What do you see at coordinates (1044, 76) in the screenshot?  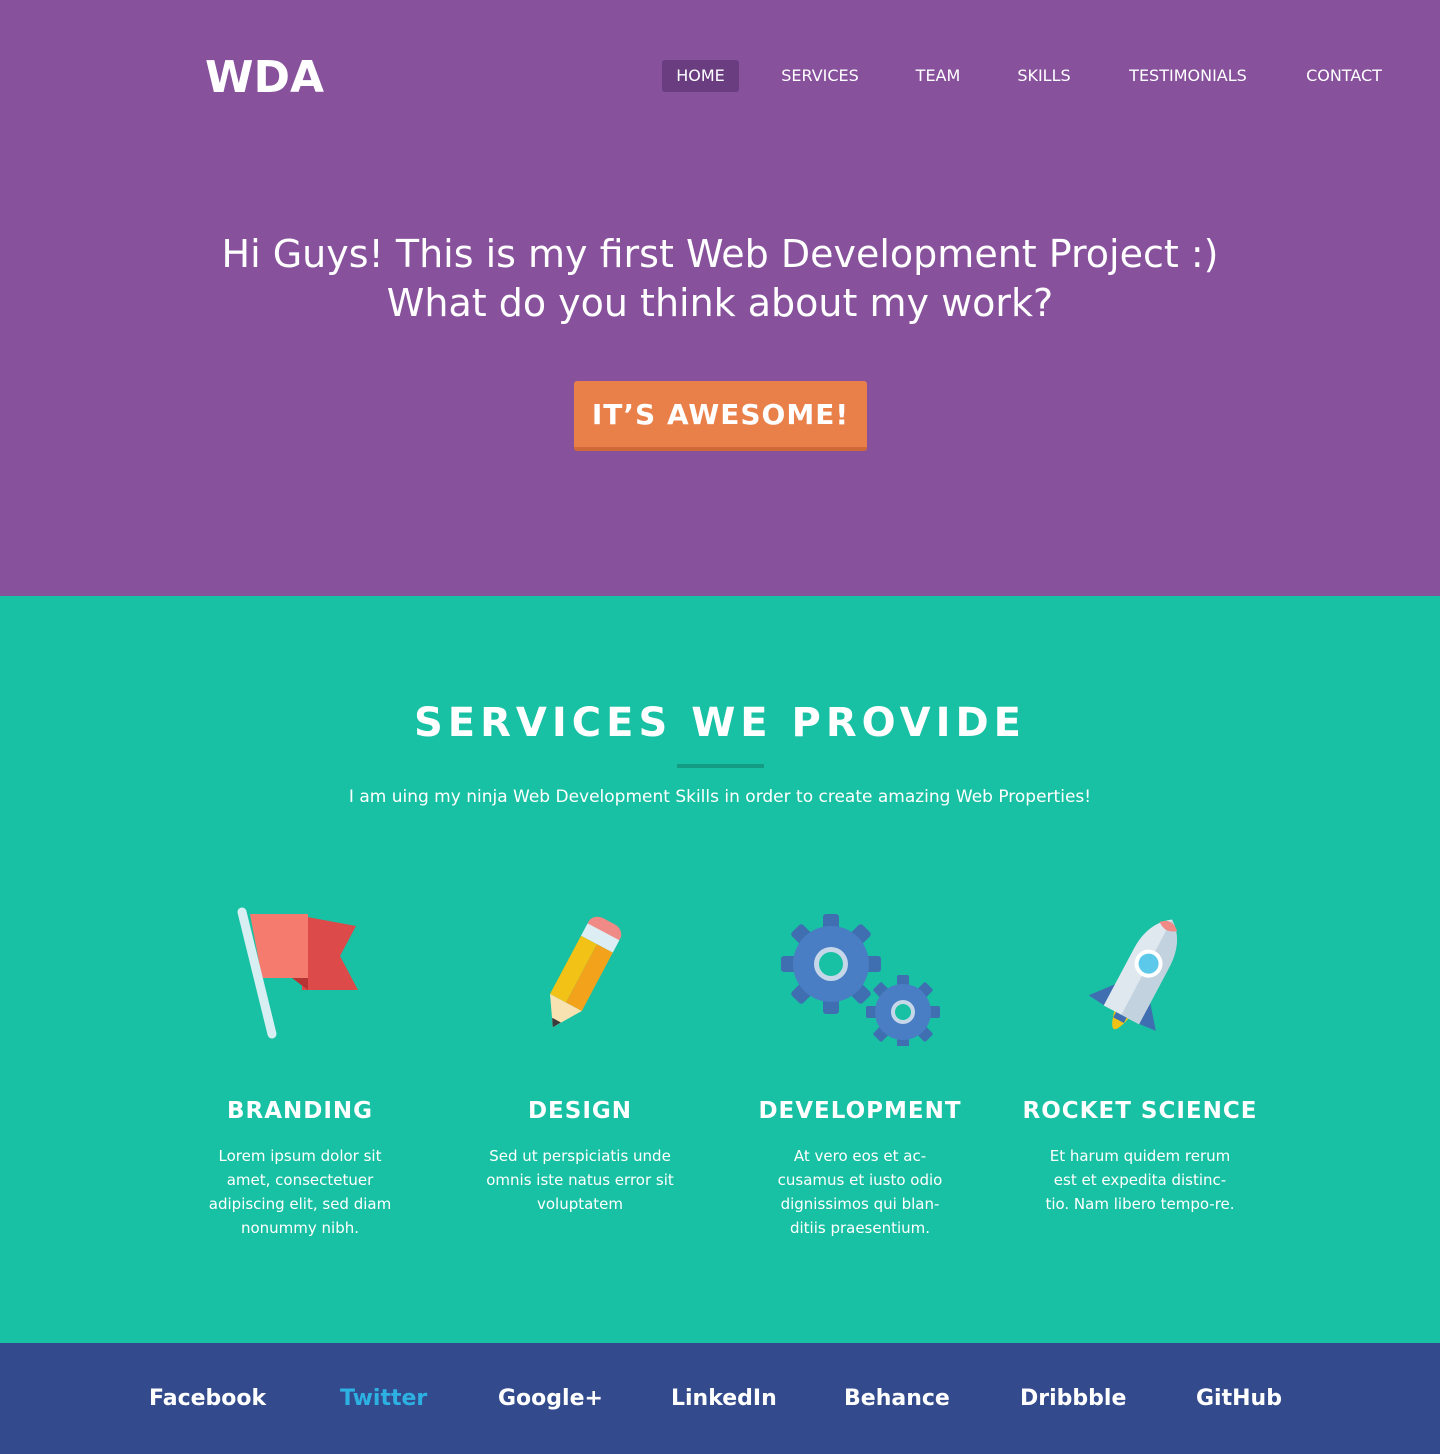 I see `nav-skills: SKILLS` at bounding box center [1044, 76].